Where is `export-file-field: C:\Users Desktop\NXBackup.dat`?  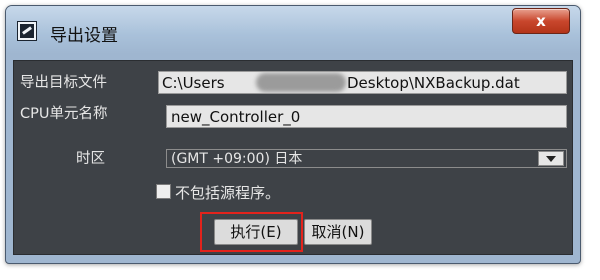 export-file-field: C:\Users Desktop\NXBackup.dat is located at coordinates (362, 82).